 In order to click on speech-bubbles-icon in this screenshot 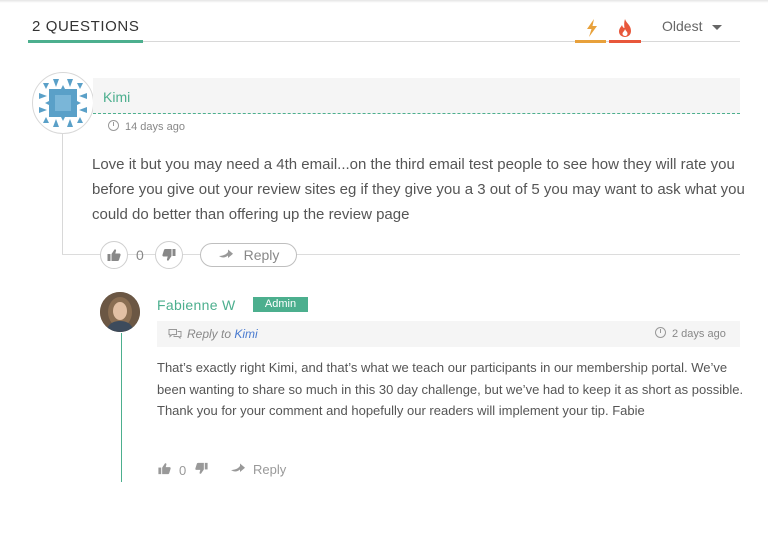, I will do `click(175, 334)`.